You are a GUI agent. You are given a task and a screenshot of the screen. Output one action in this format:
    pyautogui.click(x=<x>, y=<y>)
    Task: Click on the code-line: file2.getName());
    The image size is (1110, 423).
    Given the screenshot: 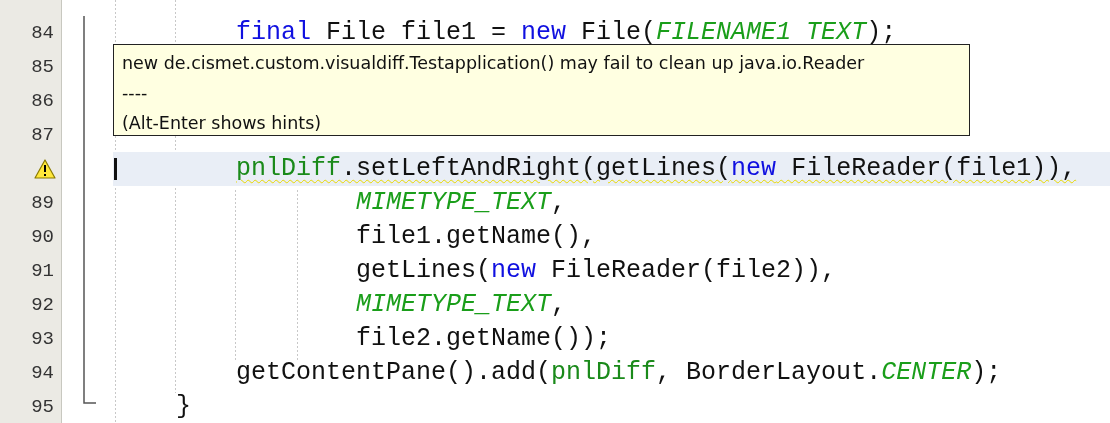 What is the action you would take?
    pyautogui.click(x=484, y=339)
    